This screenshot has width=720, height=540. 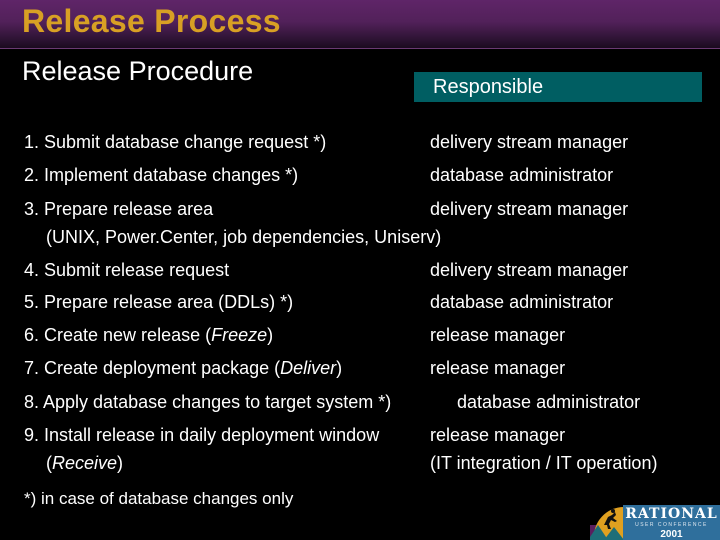 I want to click on step-7-text: 7. Create deployment package (, so click(x=152, y=368).